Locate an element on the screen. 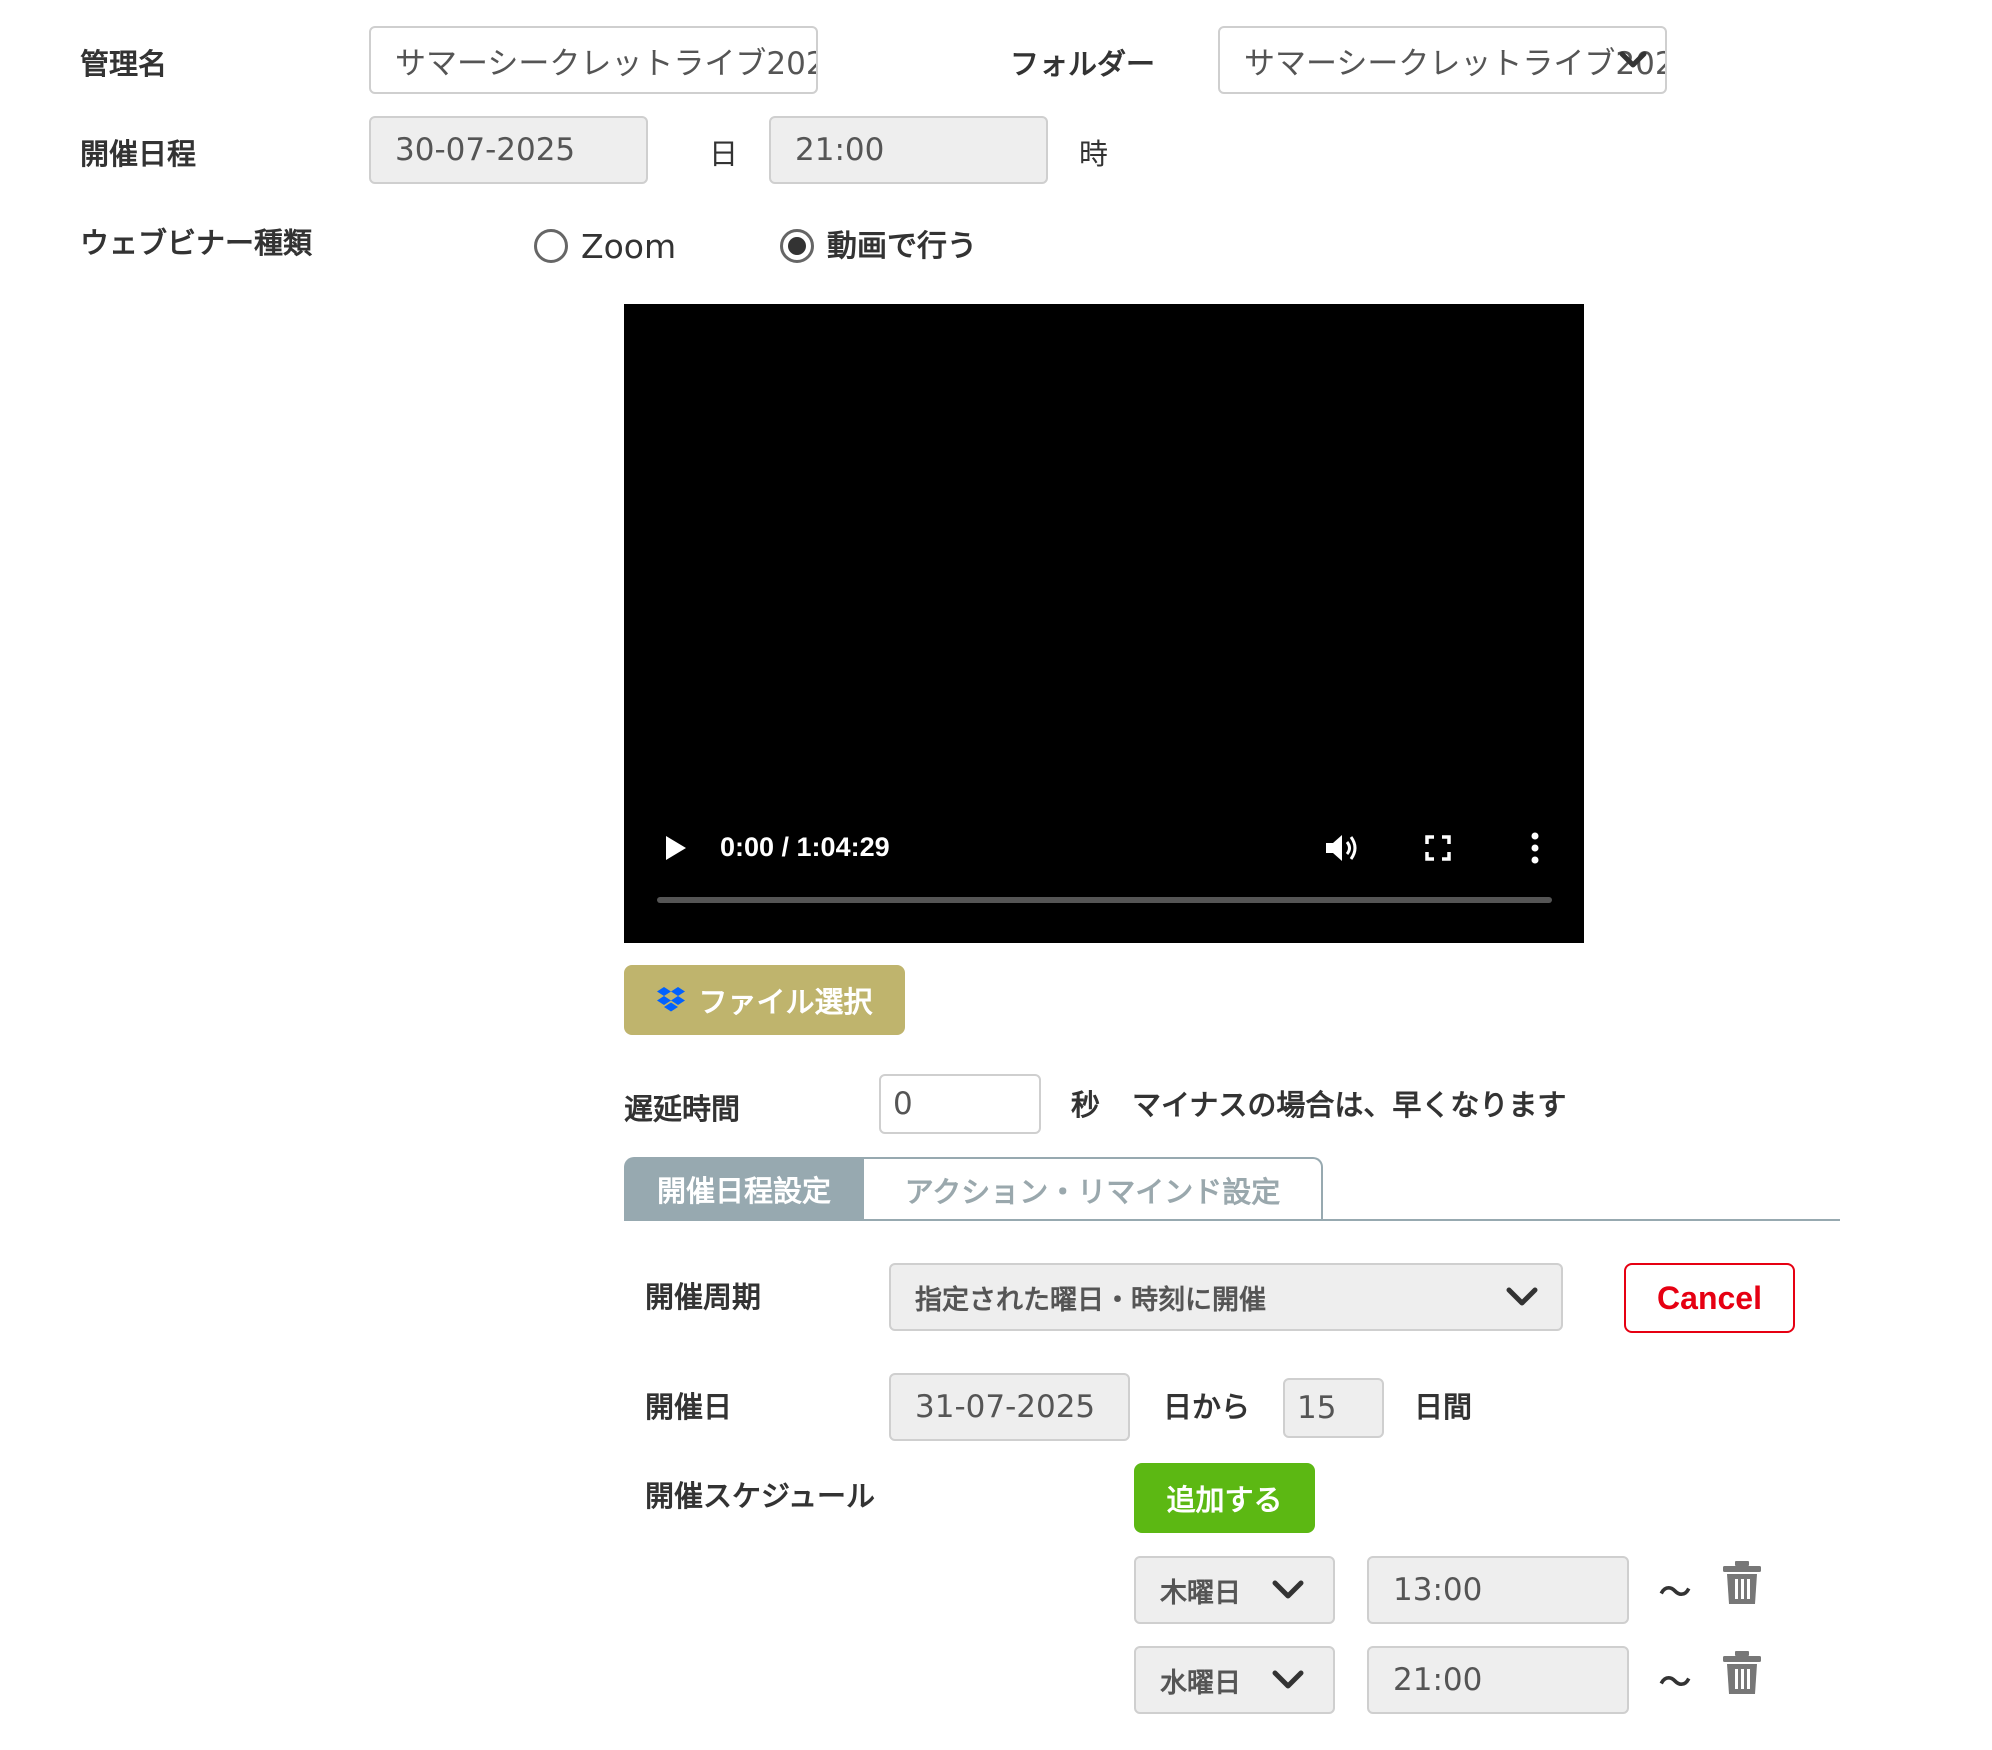 Image resolution: width=1992 pixels, height=1750 pixels. date-input: 30-07-2025 is located at coordinates (508, 150).